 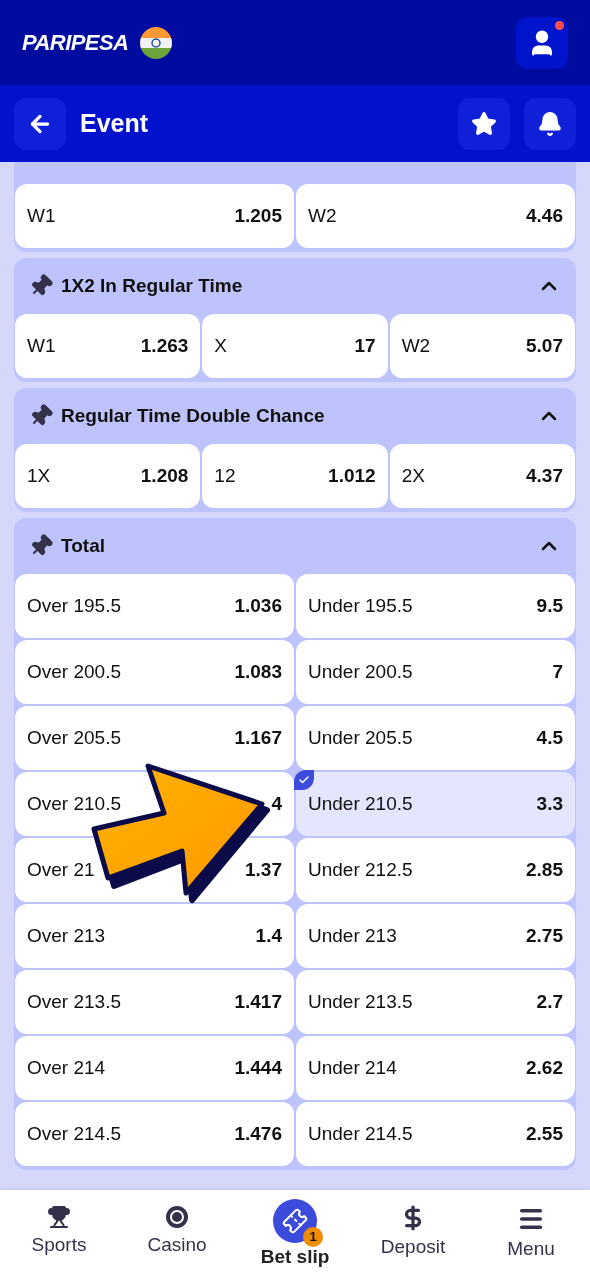 I want to click on odds-value: 1.036, so click(x=258, y=605).